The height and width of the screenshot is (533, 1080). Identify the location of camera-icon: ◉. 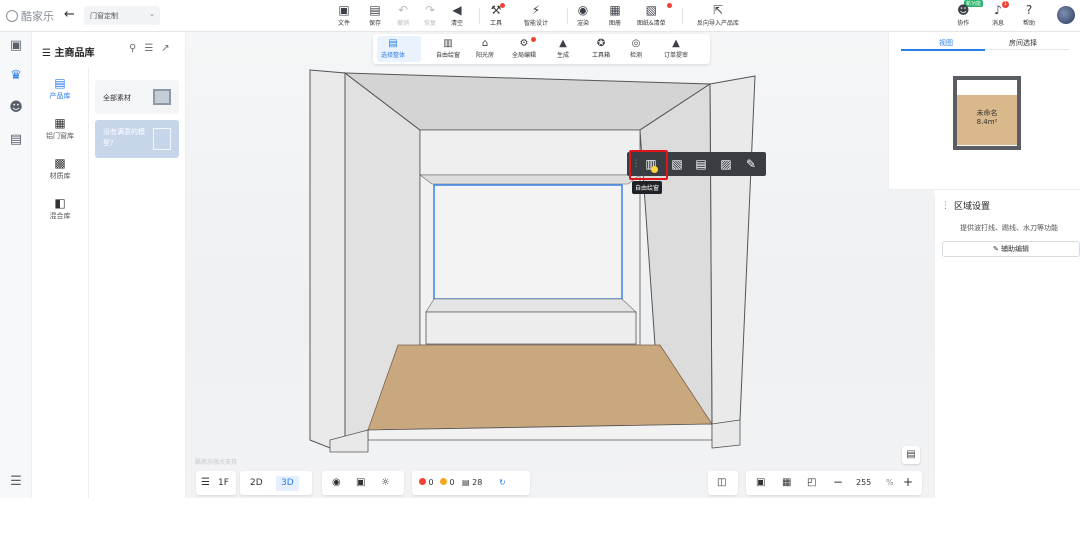
(583, 10).